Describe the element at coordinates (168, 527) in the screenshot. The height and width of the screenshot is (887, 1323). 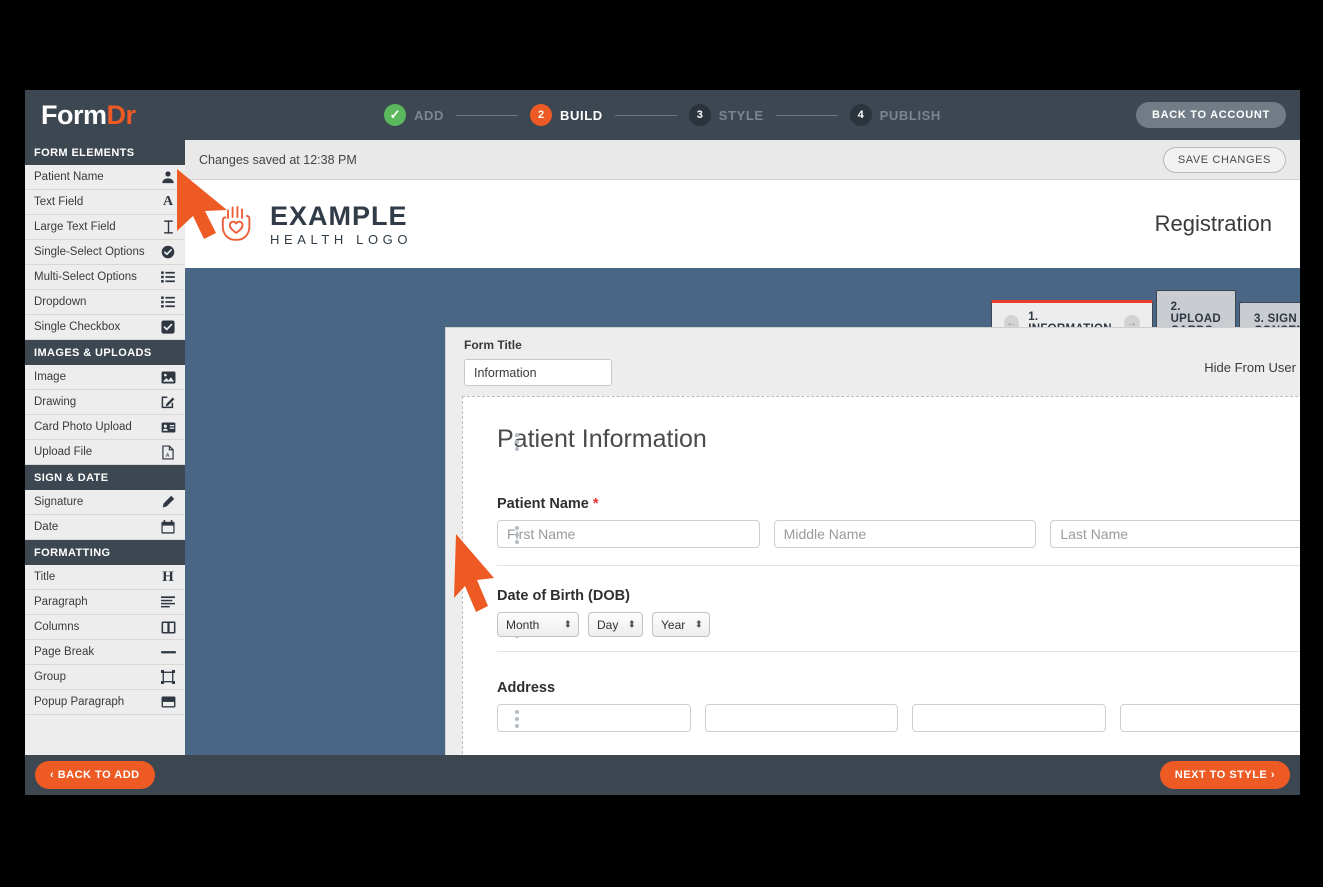
I see `calendar-icon` at that location.